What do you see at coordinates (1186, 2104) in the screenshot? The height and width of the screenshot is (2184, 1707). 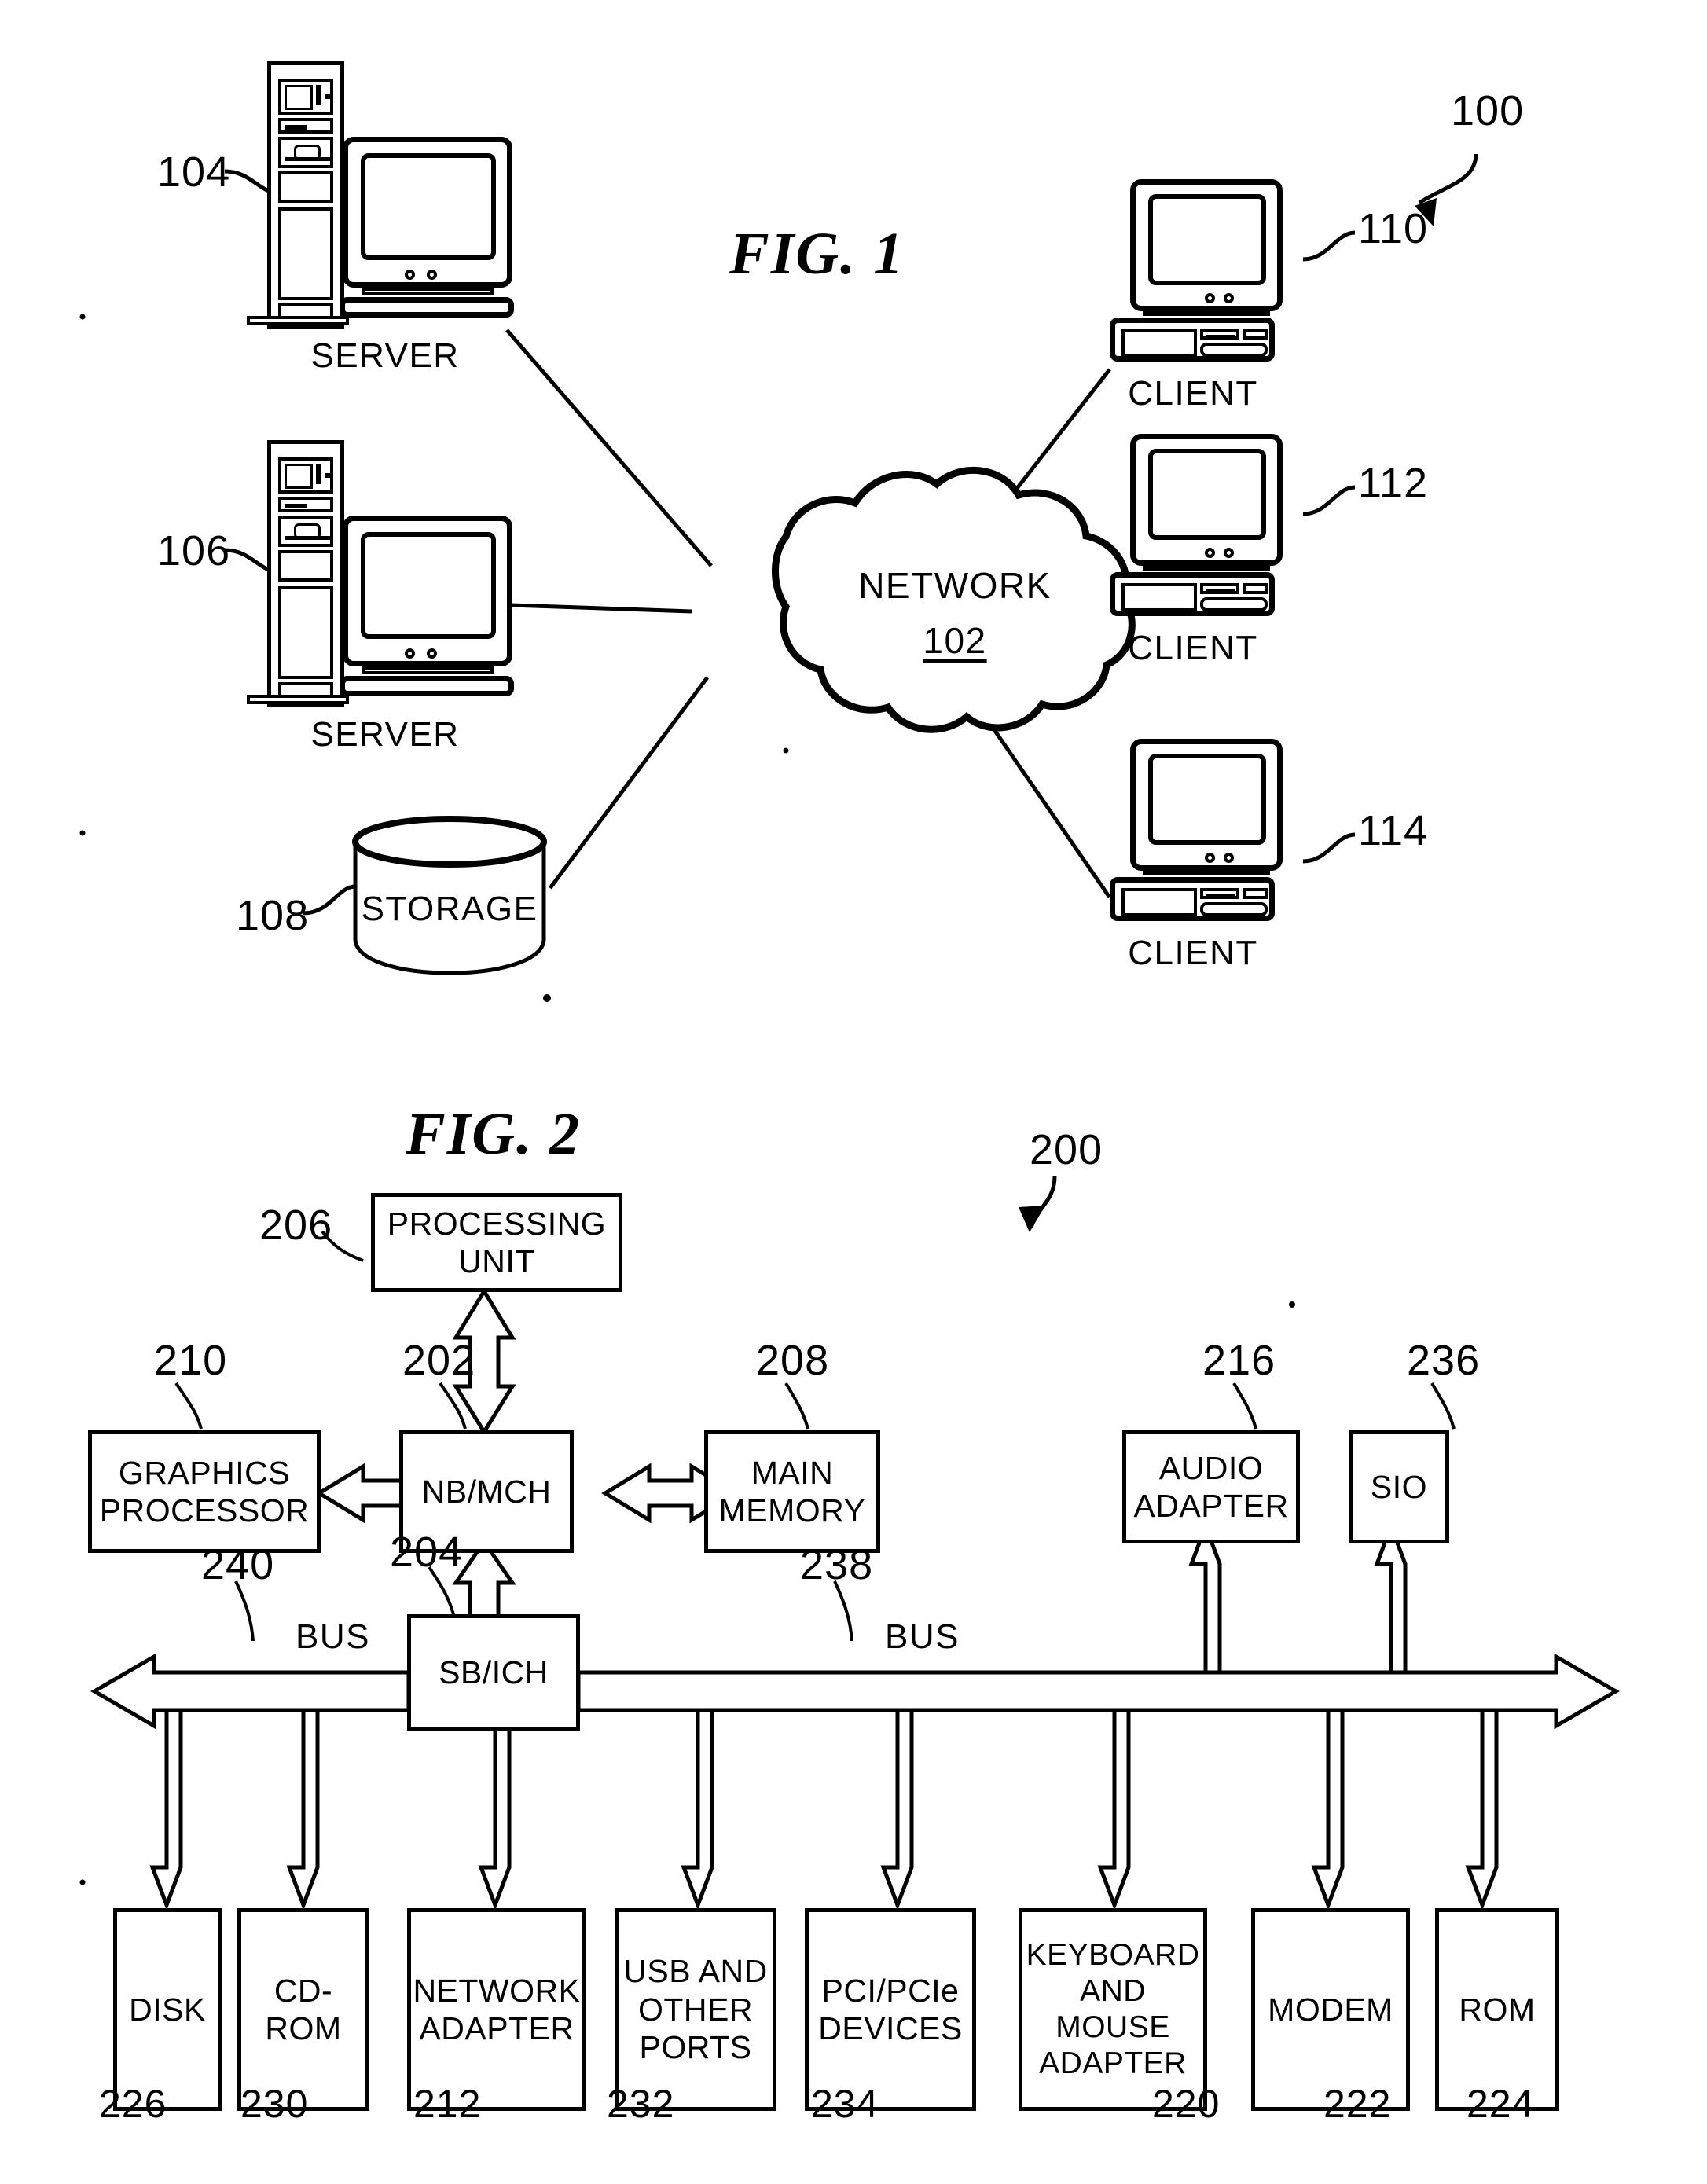 I see `ref-220: 220` at bounding box center [1186, 2104].